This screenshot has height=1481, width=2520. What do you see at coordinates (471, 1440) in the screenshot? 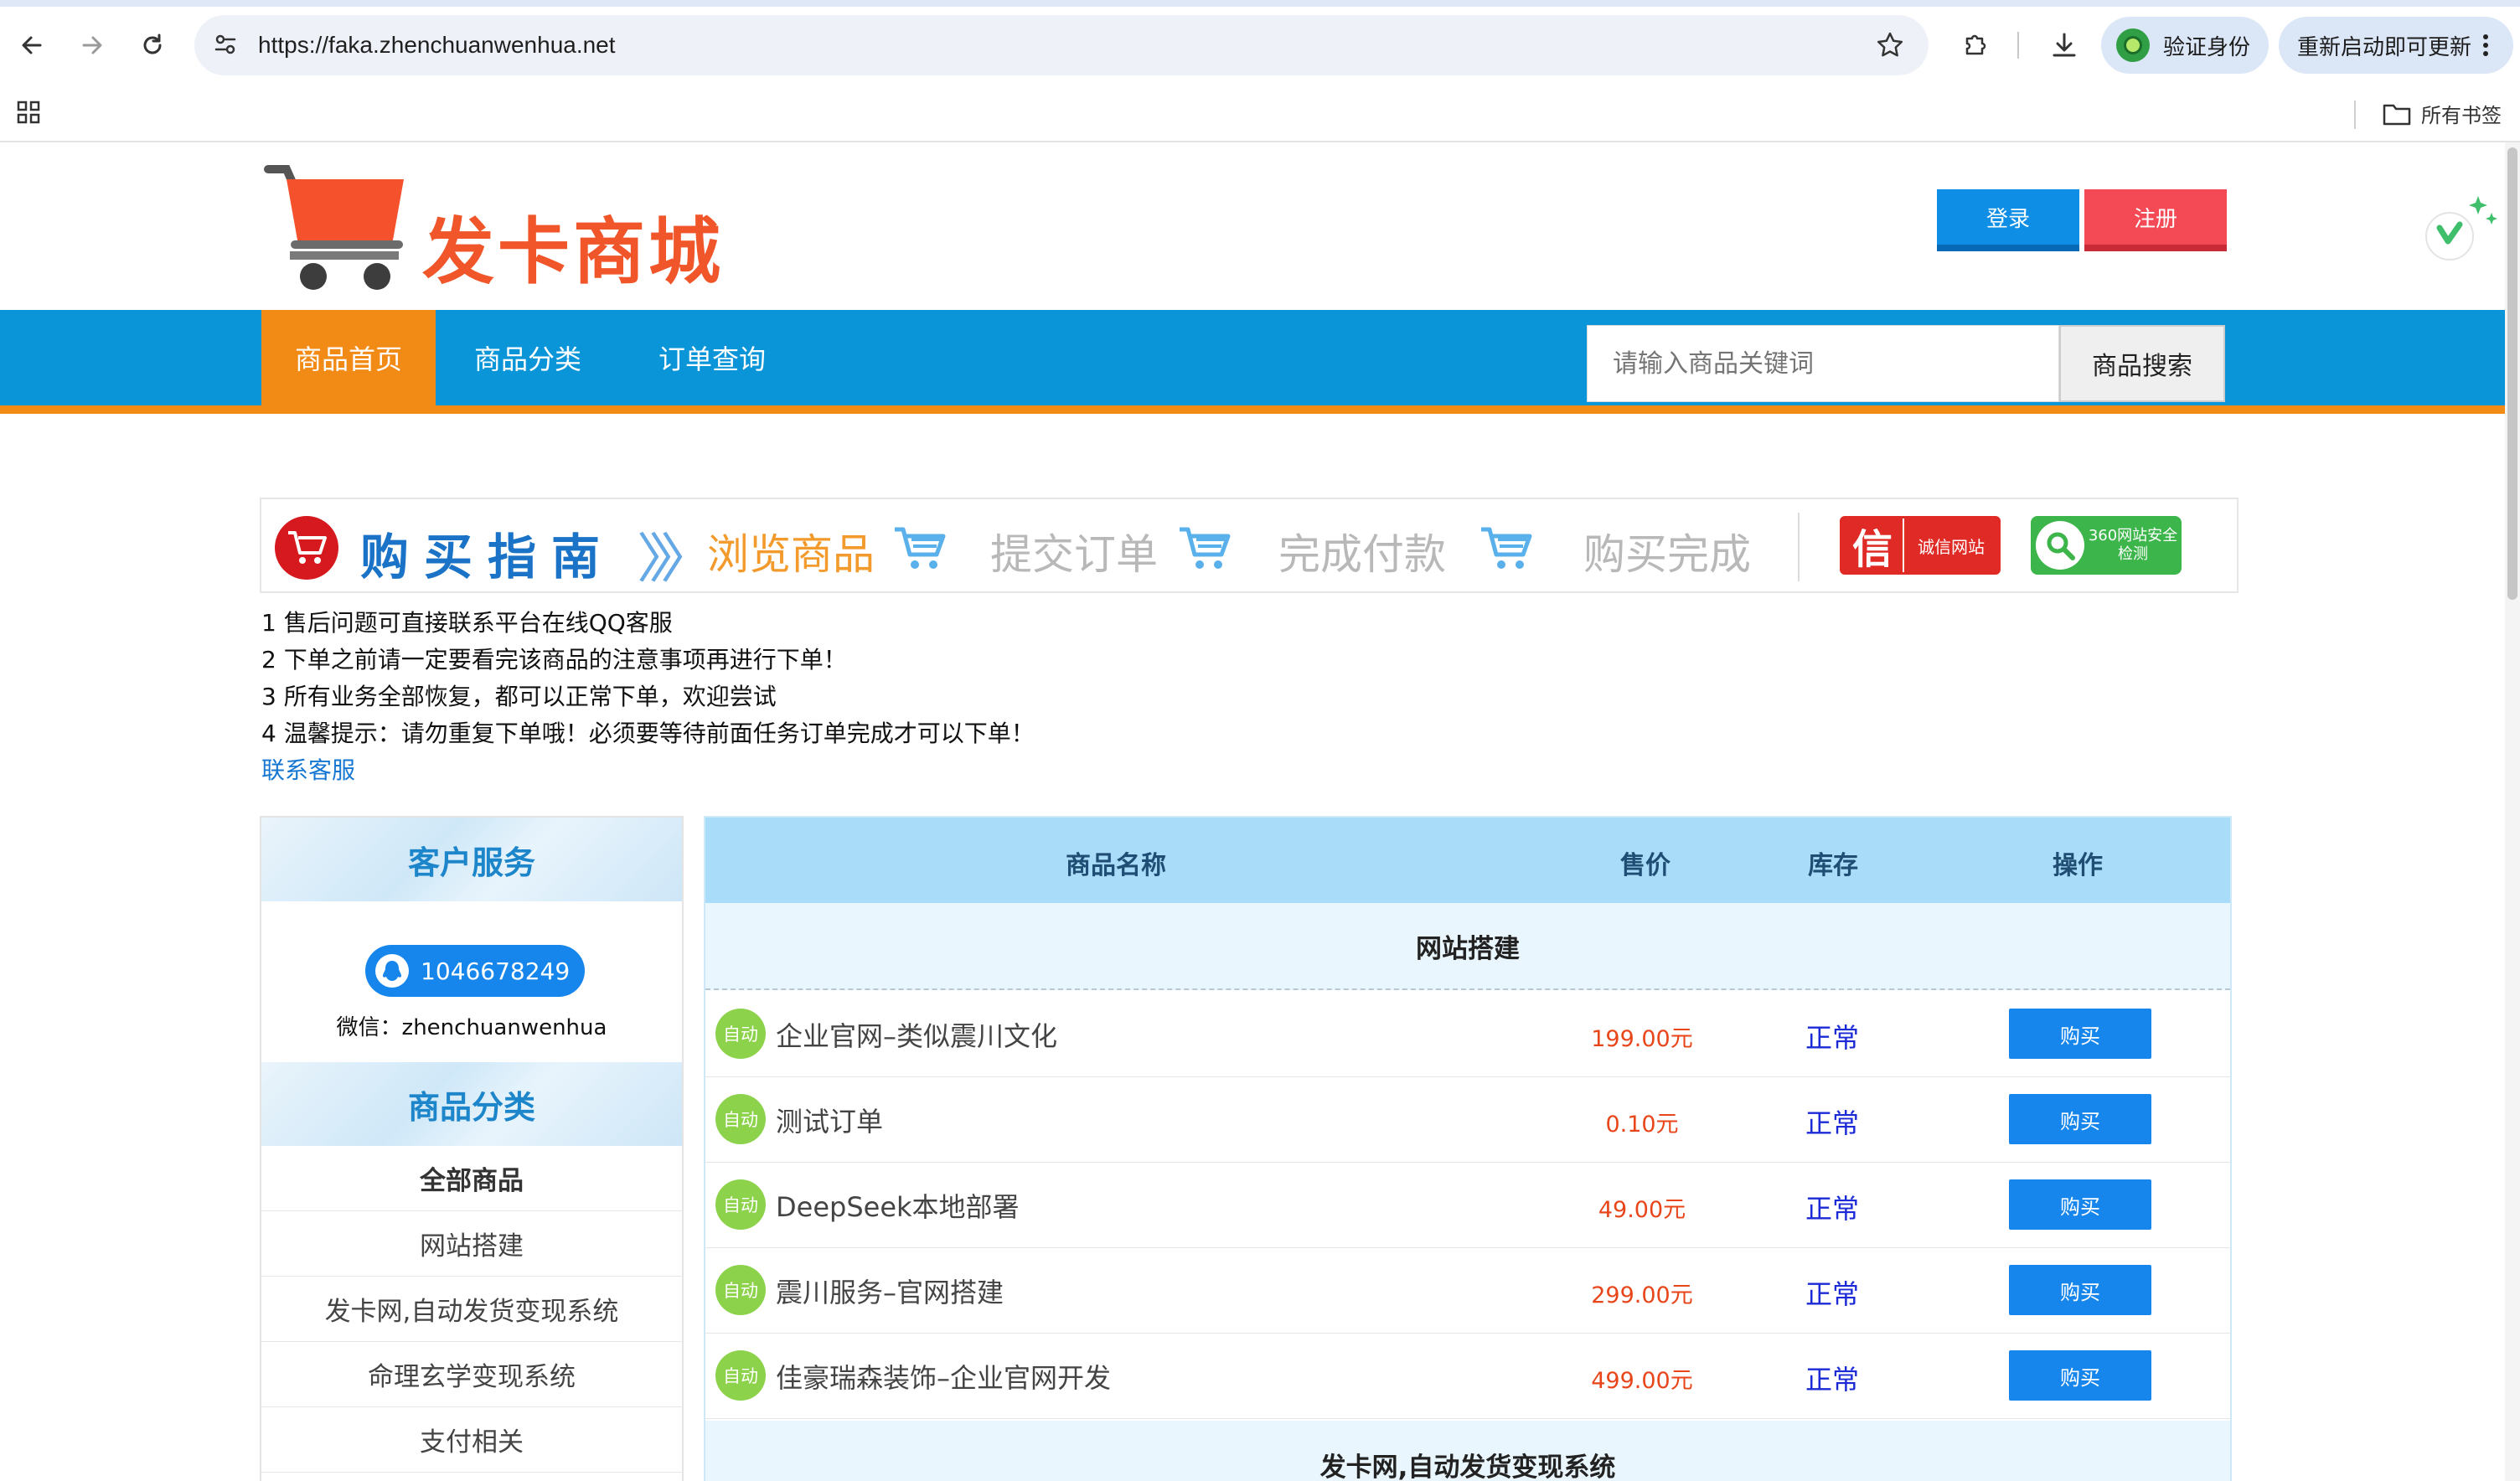
I see `category-item-payment: 支付相关` at bounding box center [471, 1440].